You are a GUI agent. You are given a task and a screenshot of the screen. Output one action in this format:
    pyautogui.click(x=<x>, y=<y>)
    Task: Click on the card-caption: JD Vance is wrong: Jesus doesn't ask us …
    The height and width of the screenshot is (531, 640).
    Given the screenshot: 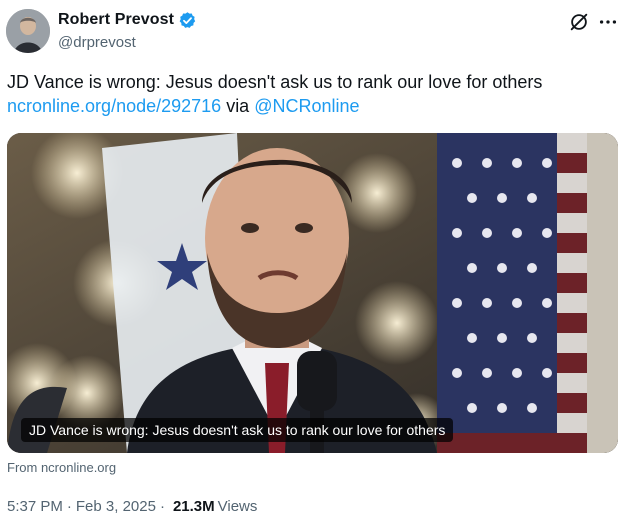 What is the action you would take?
    pyautogui.click(x=237, y=430)
    